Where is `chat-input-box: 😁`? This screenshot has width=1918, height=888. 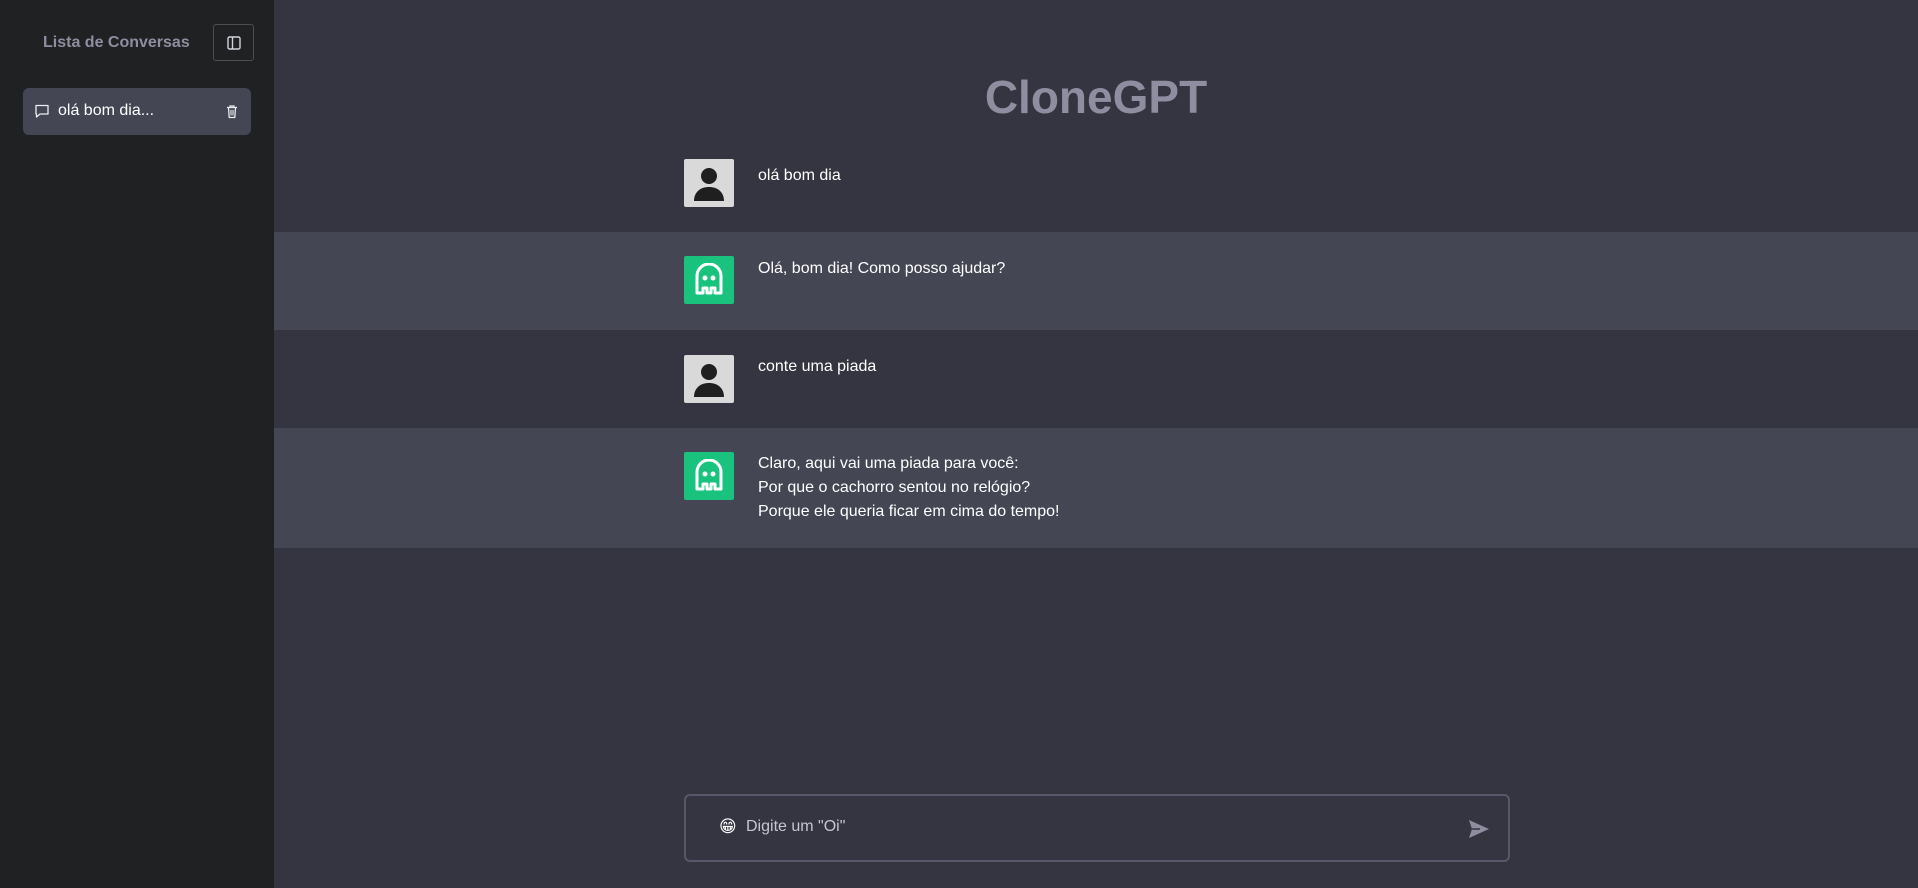 chat-input-box: 😁 is located at coordinates (1097, 828).